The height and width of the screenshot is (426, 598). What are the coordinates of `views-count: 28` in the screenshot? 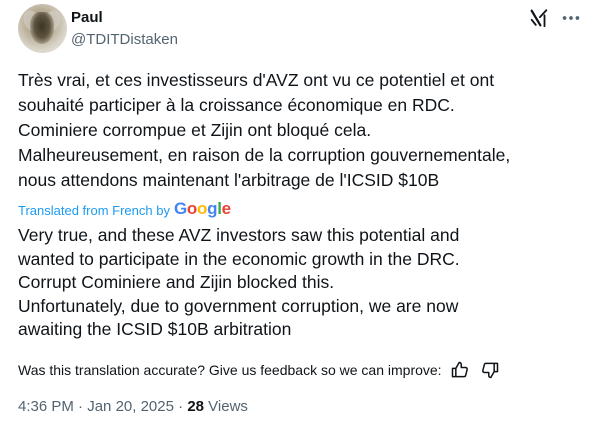 It's located at (195, 406).